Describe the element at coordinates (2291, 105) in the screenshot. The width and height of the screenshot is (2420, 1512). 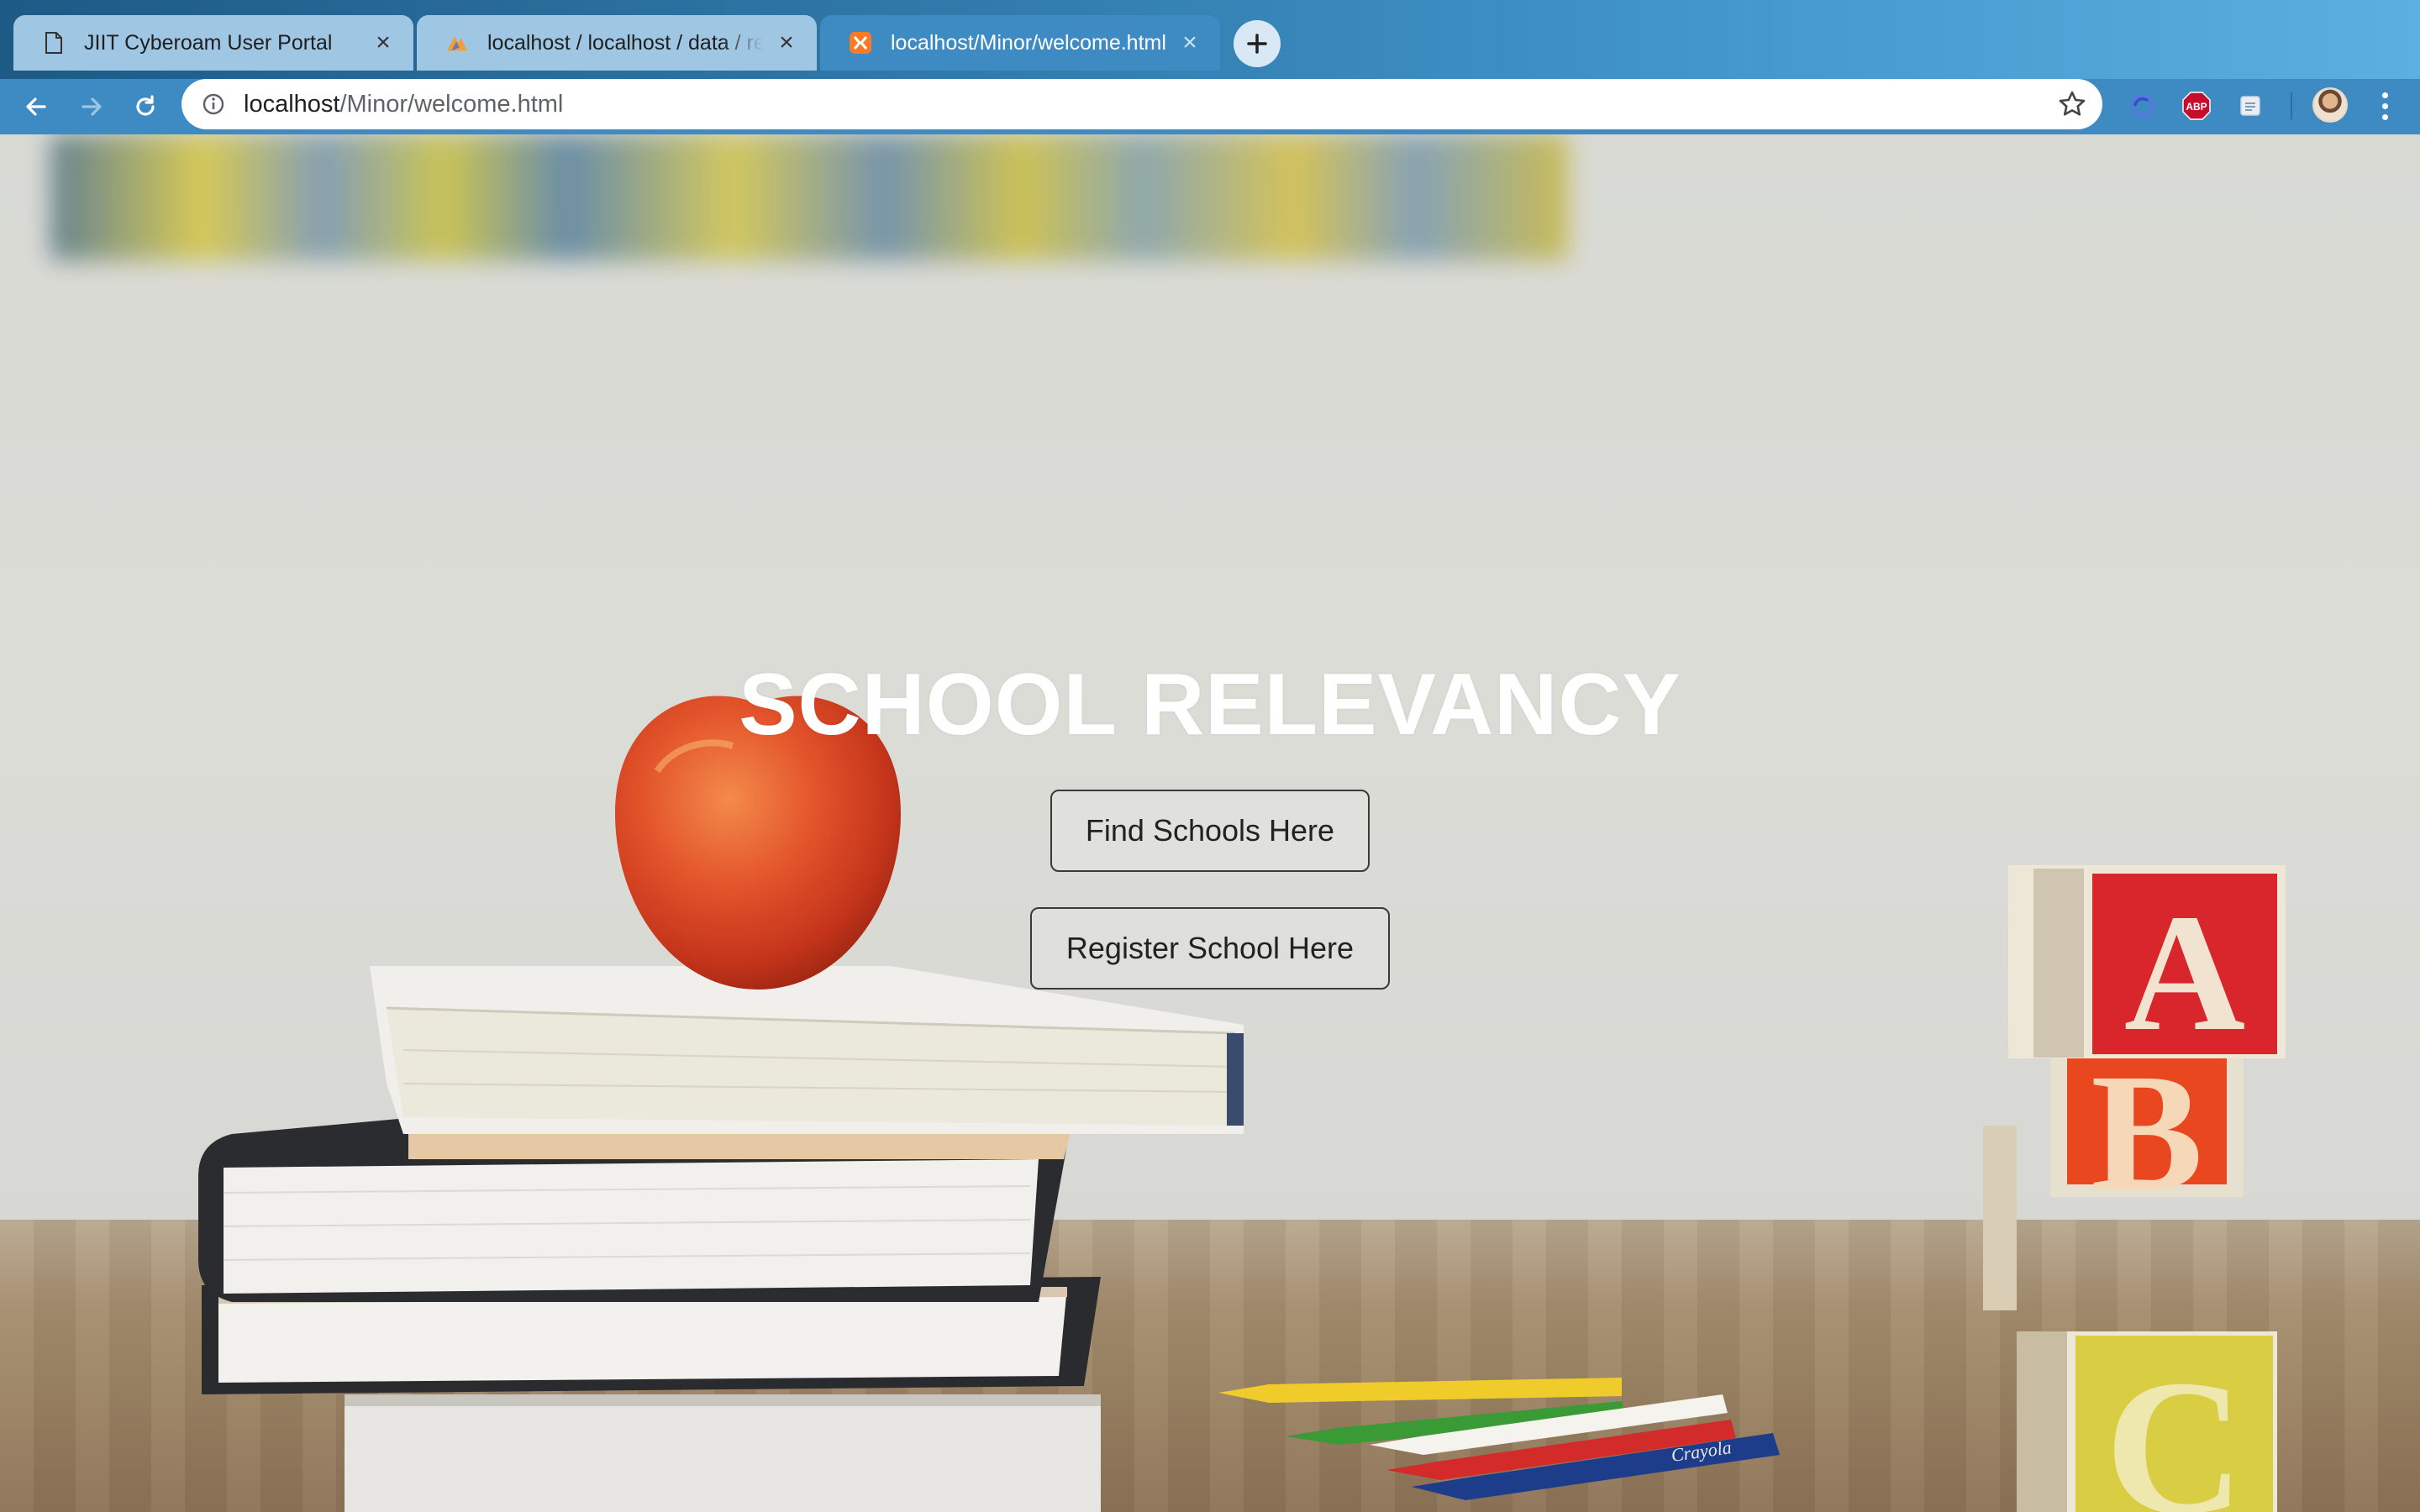
I see `toolbar-divider` at that location.